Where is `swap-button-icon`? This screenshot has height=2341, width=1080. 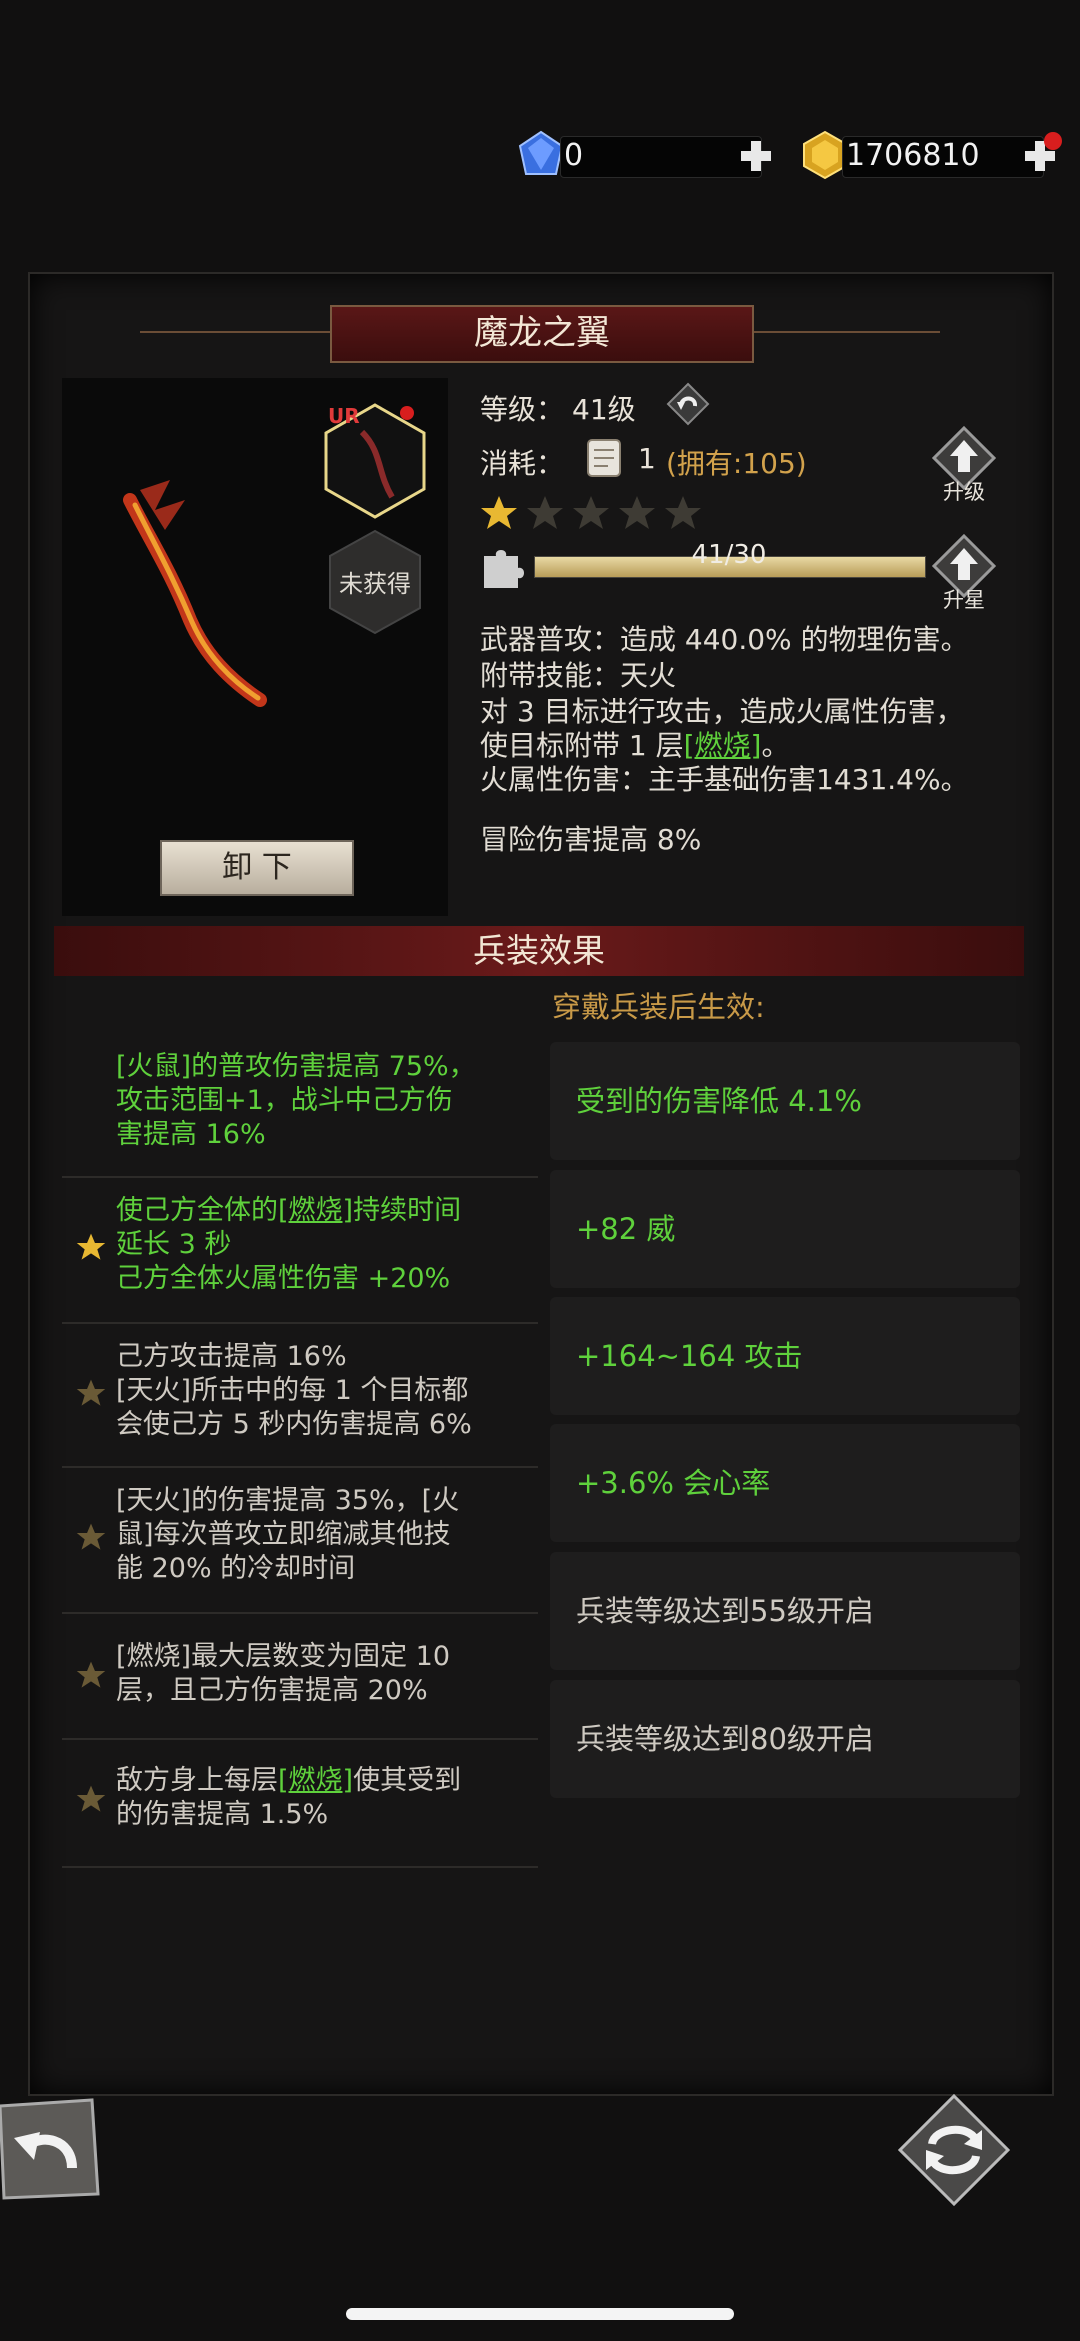
swap-button-icon is located at coordinates (954, 2150).